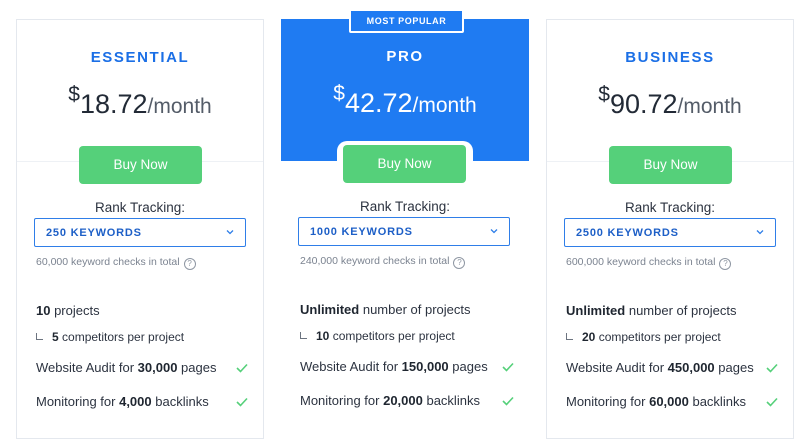  Describe the element at coordinates (378, 103) in the screenshot. I see `price-amount: 42.72` at that location.